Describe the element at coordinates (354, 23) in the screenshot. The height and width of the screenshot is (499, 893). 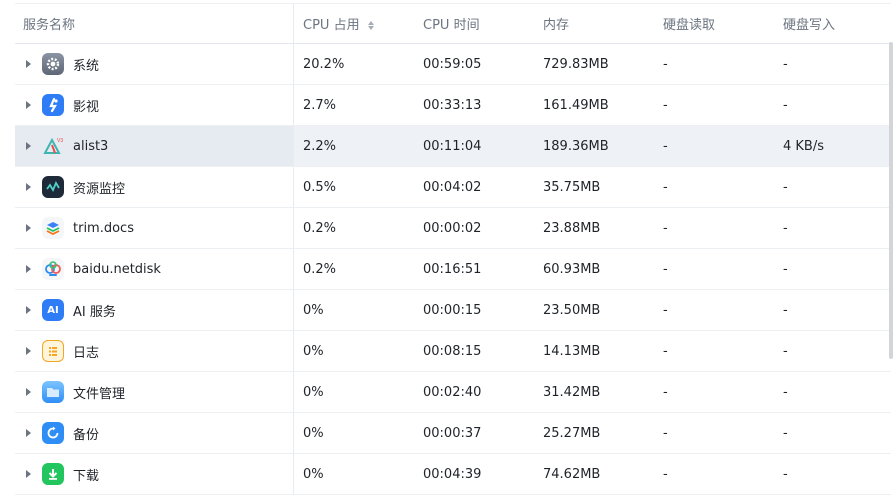
I see `col-header-cpu: CPU 占用` at that location.